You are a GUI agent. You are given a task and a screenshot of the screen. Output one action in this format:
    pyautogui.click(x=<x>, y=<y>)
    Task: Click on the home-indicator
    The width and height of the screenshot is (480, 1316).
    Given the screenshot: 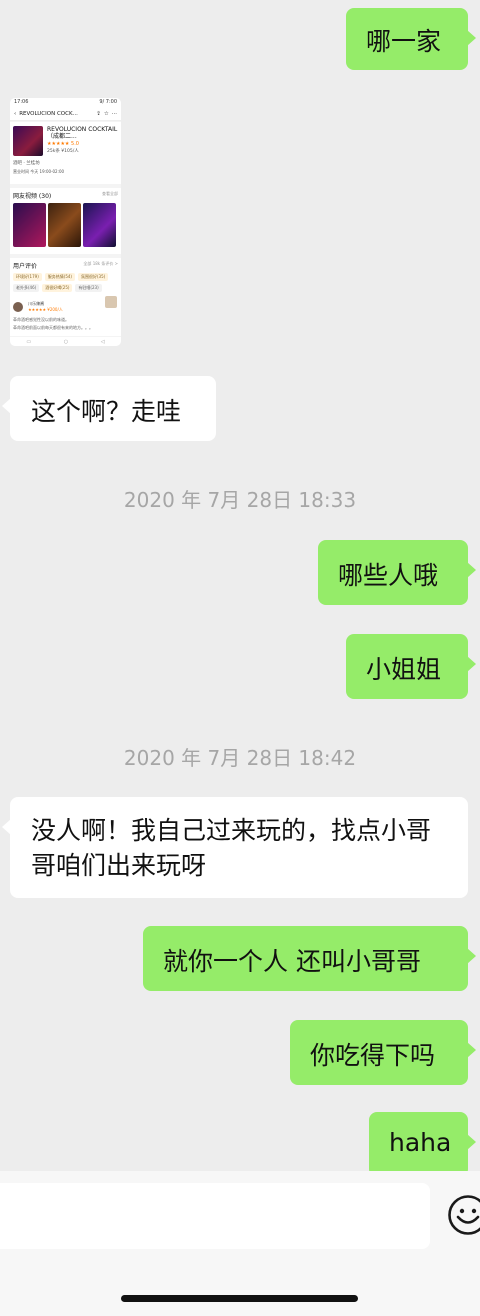 What is the action you would take?
    pyautogui.click(x=239, y=1298)
    